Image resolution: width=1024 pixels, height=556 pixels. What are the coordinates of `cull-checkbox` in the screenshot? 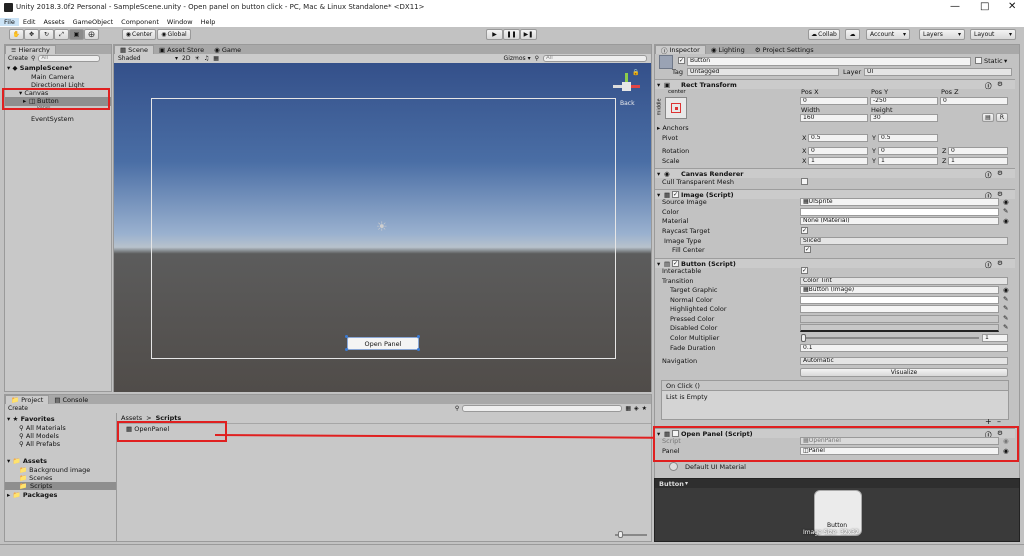 It's located at (804, 181).